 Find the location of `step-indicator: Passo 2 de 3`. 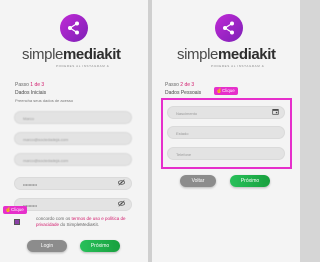

step-indicator: Passo 2 de 3 is located at coordinates (180, 85).